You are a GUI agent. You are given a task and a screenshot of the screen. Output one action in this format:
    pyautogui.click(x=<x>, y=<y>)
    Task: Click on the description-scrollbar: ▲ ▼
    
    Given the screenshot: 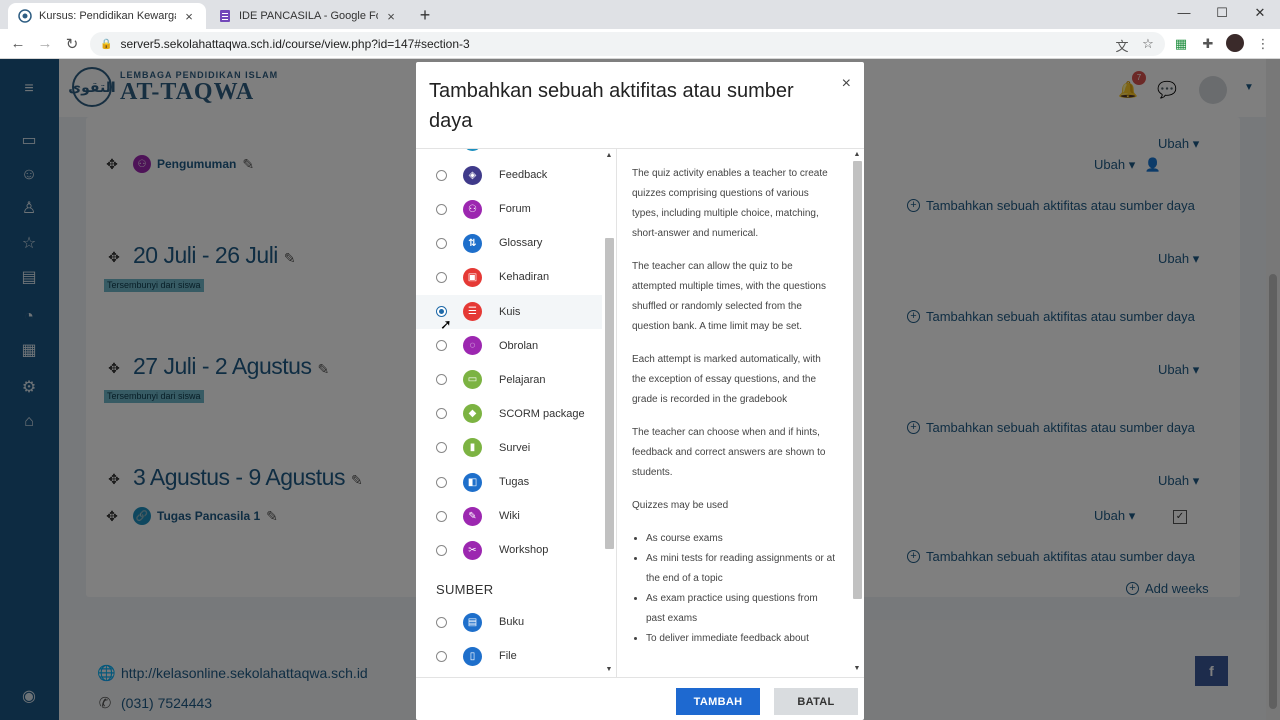 What is the action you would take?
    pyautogui.click(x=856, y=413)
    